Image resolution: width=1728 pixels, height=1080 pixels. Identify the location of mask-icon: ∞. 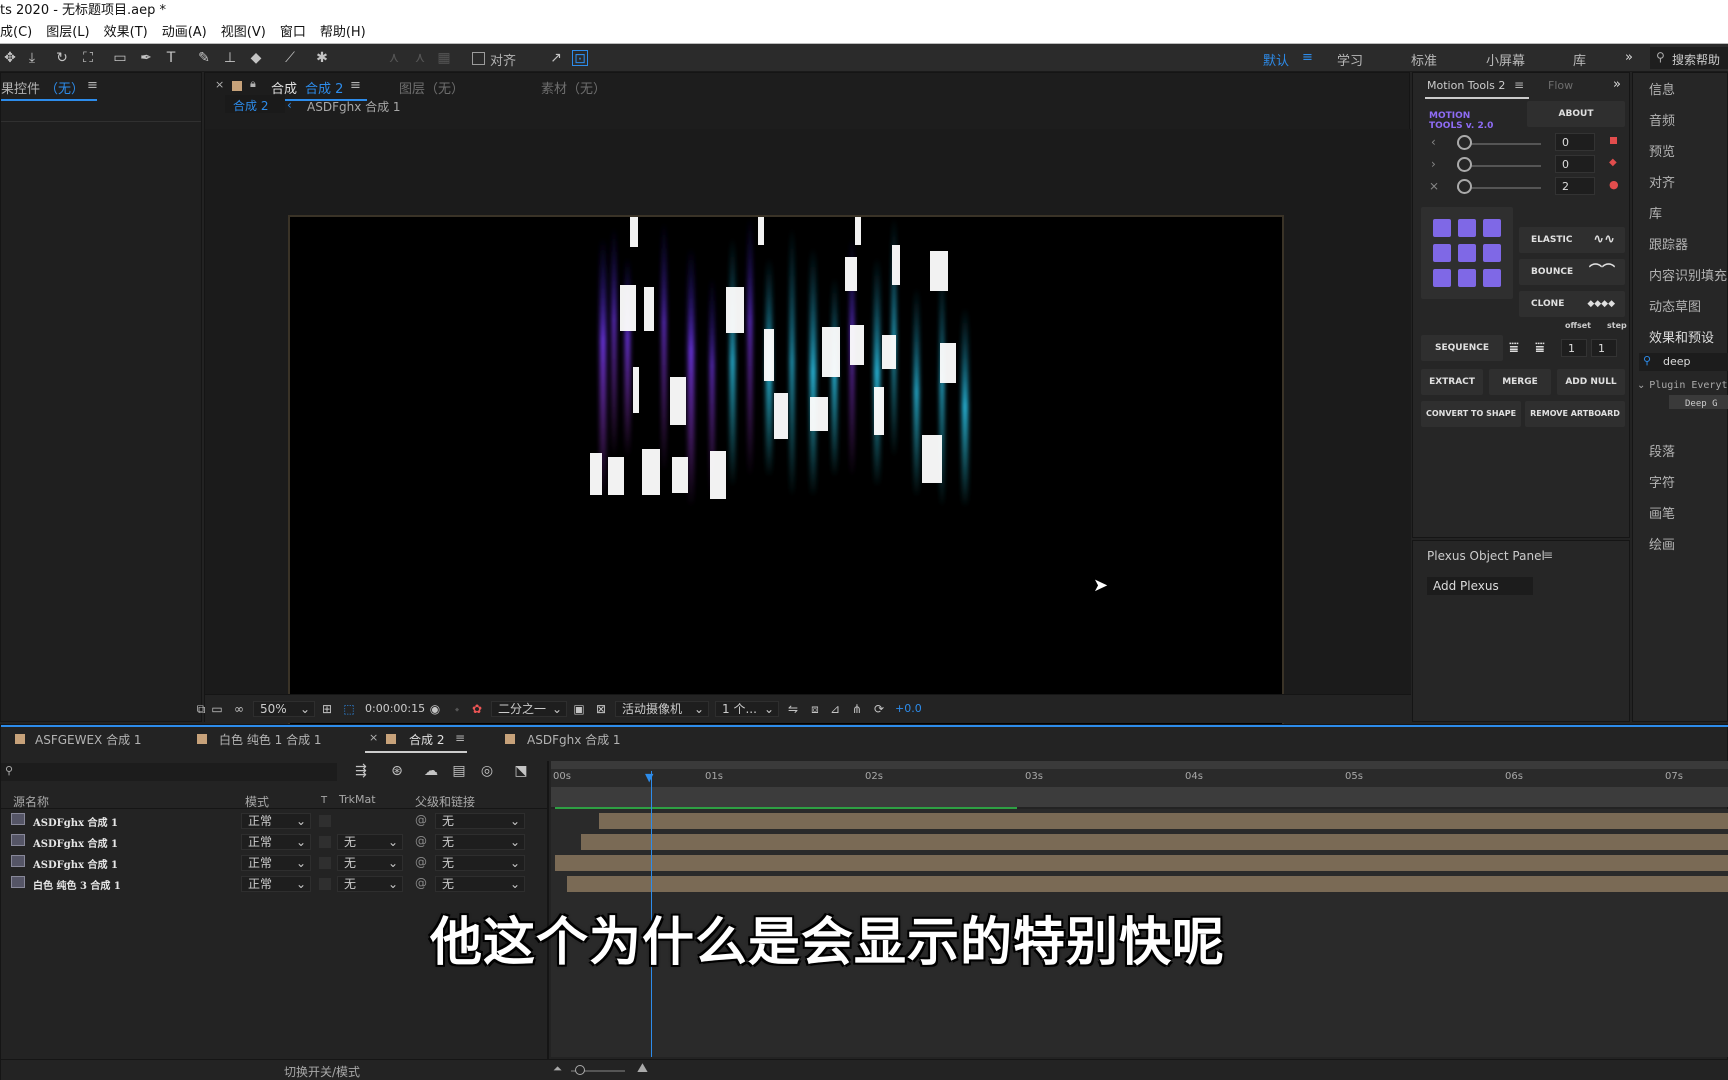
(239, 709).